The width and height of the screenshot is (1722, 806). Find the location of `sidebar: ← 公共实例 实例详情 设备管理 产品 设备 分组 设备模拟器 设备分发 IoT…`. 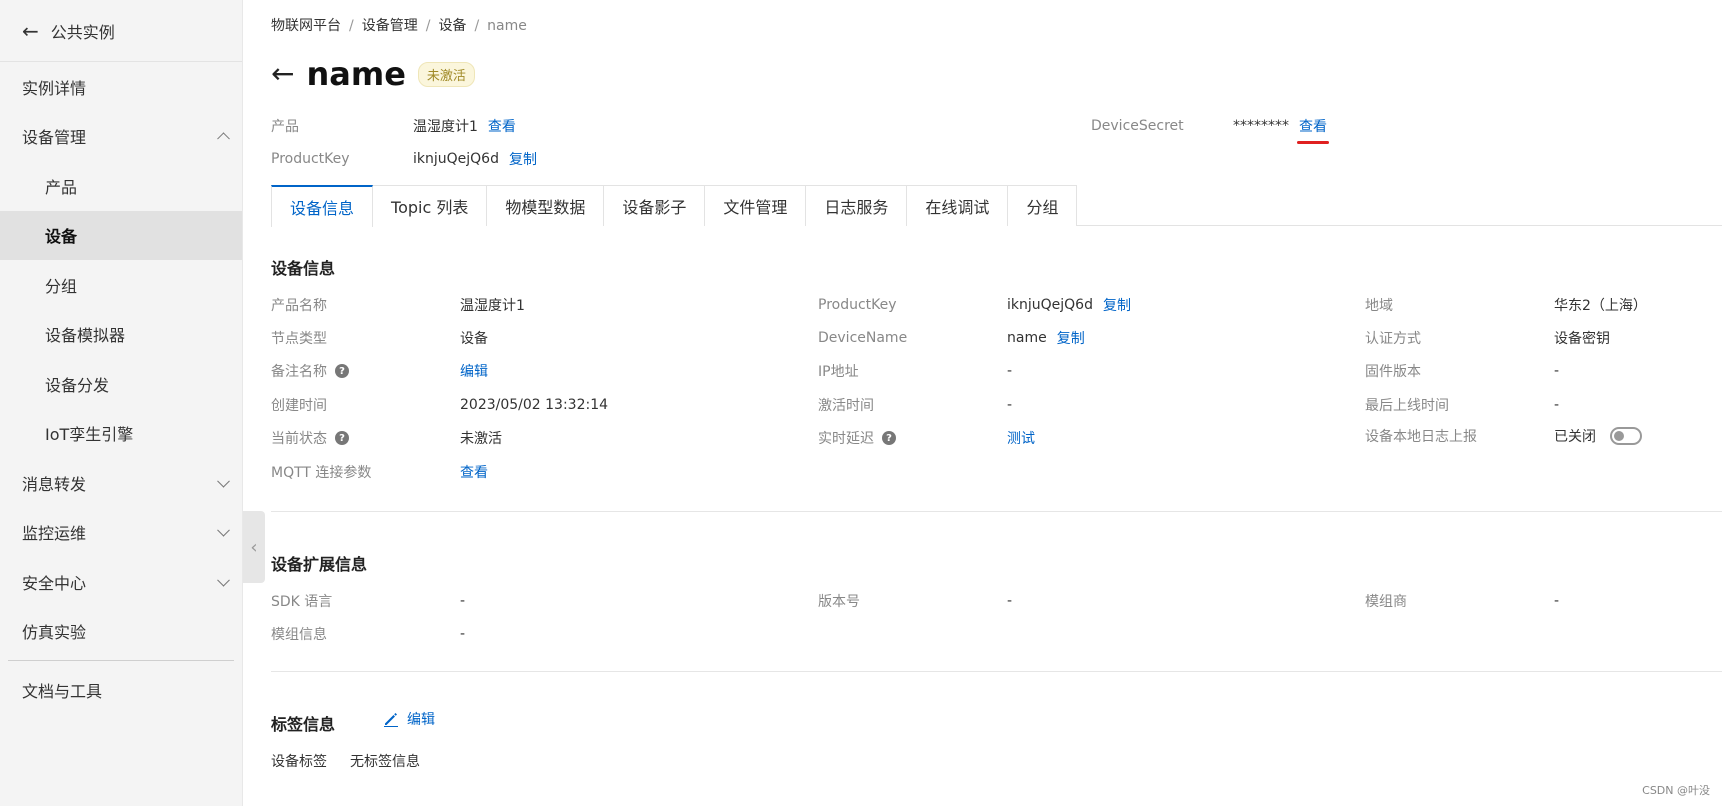

sidebar: ← 公共实例 实例详情 设备管理 产品 设备 分组 设备模拟器 设备分发 IoT… is located at coordinates (121, 403).